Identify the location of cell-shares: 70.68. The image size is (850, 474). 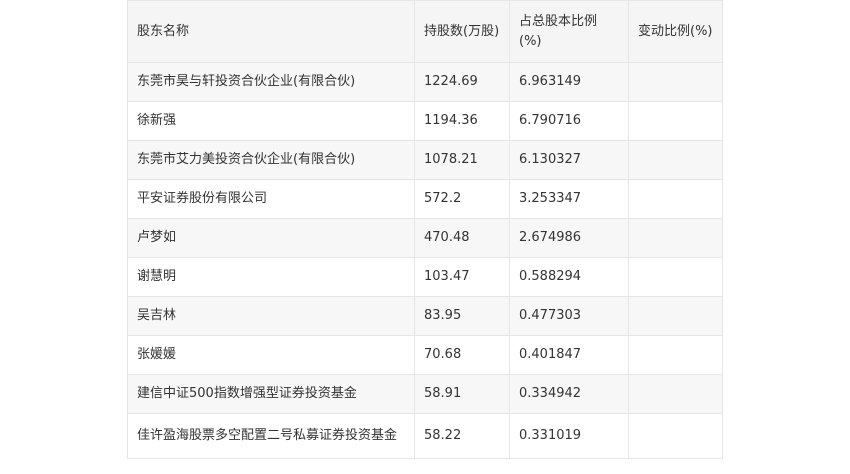
(462, 355).